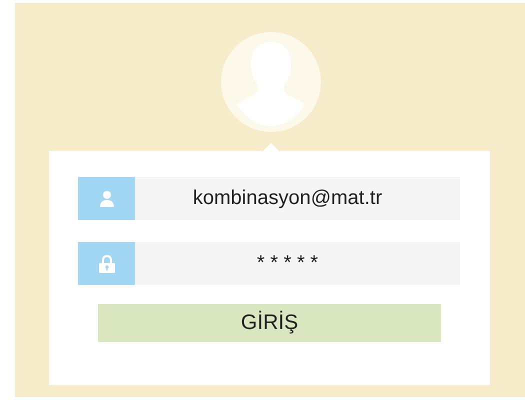 This screenshot has width=525, height=400. What do you see at coordinates (106, 264) in the screenshot?
I see `lock-icon` at bounding box center [106, 264].